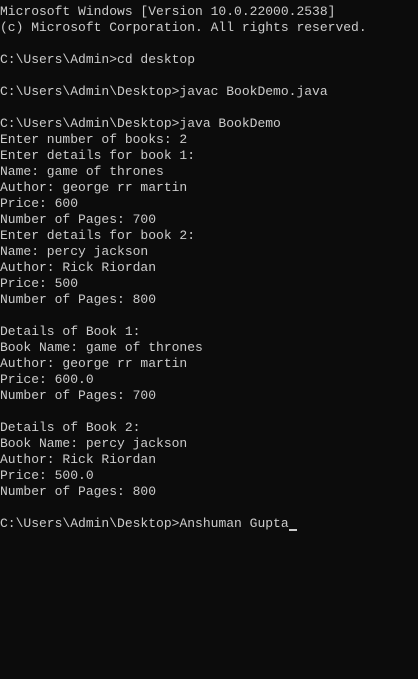 This screenshot has height=679, width=418. What do you see at coordinates (90, 523) in the screenshot?
I see `prompt-path: C:\Users\Admin\Desktop>` at bounding box center [90, 523].